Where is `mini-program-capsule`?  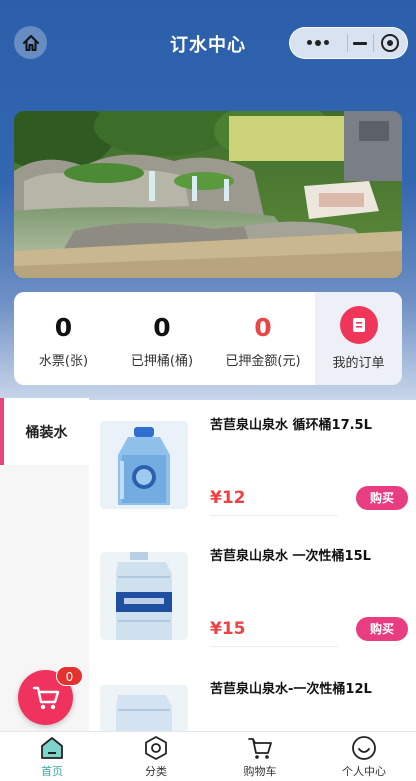 mini-program-capsule is located at coordinates (348, 43).